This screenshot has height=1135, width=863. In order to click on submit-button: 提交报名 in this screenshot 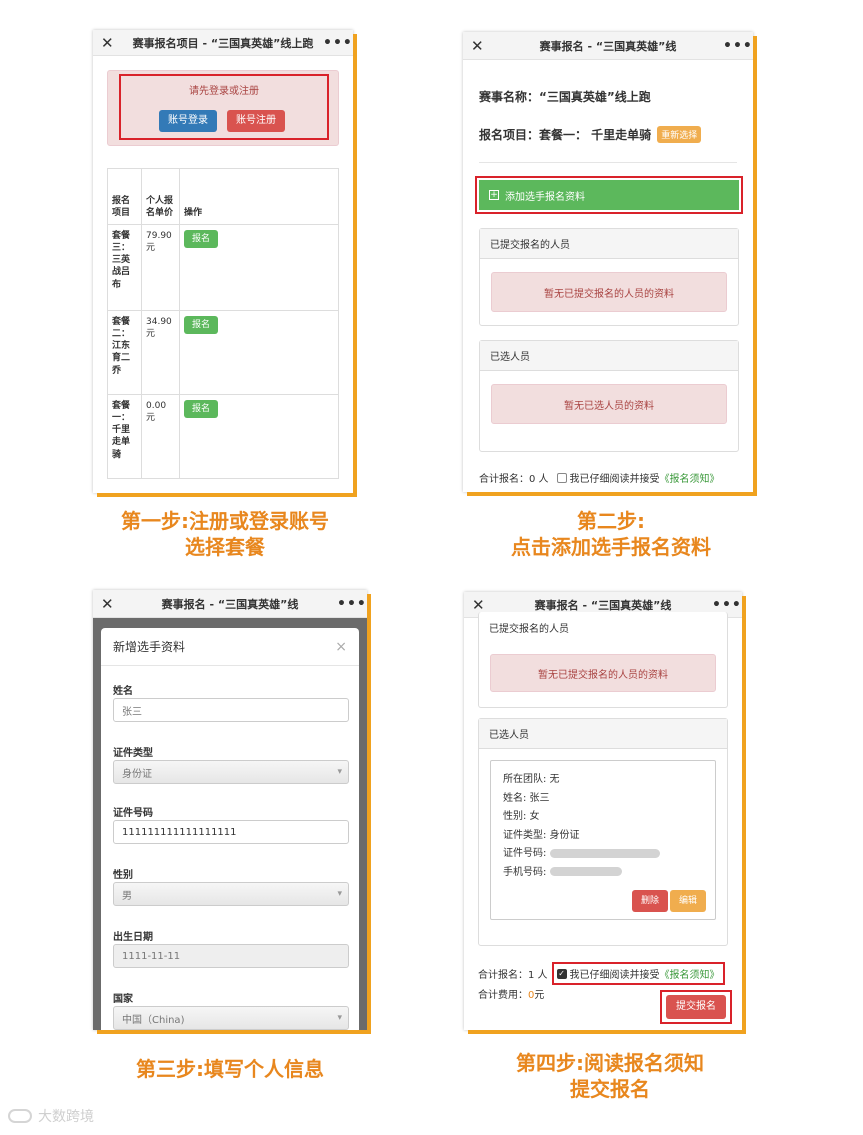, I will do `click(696, 1007)`.